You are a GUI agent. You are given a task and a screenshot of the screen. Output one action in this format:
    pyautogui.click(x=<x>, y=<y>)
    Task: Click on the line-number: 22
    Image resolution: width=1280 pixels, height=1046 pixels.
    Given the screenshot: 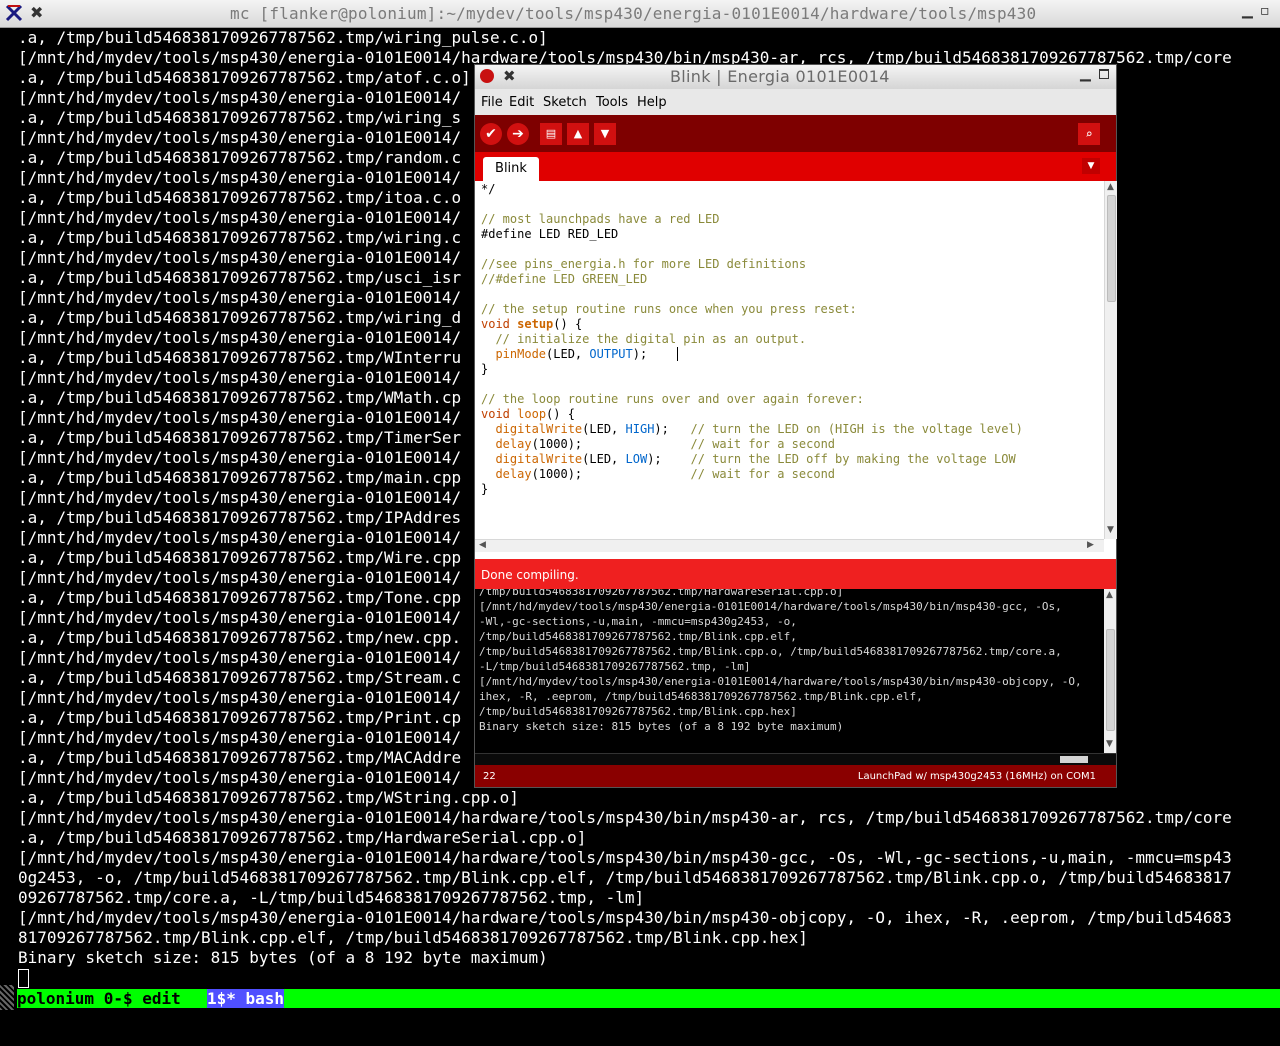 What is the action you would take?
    pyautogui.click(x=489, y=776)
    